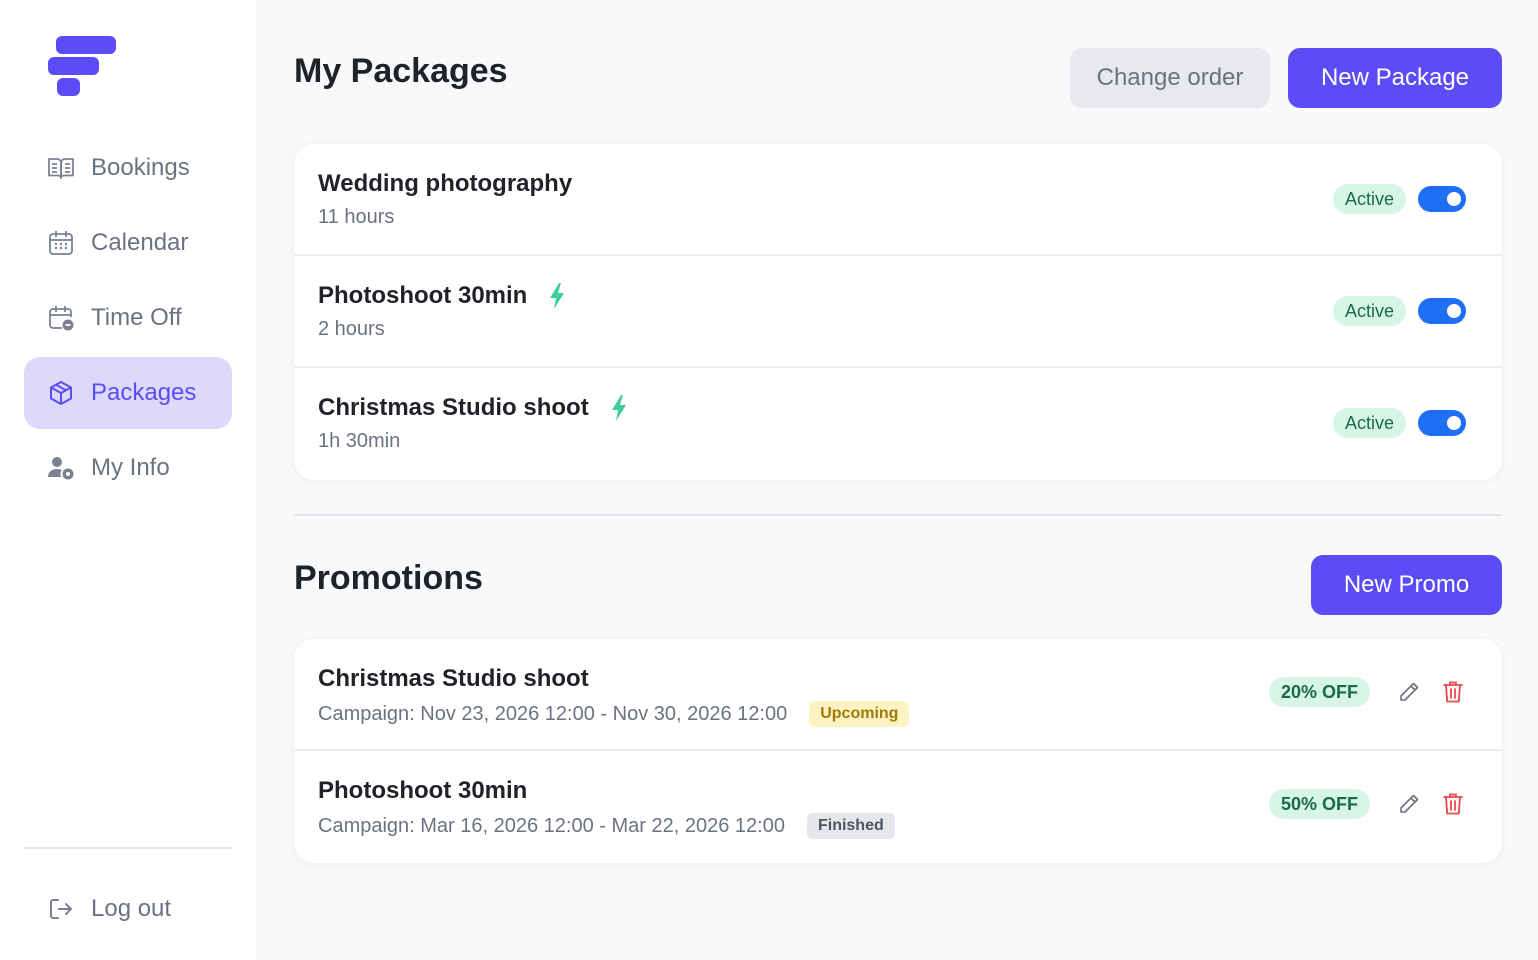 The width and height of the screenshot is (1538, 960). What do you see at coordinates (144, 392) in the screenshot?
I see `sidebar-item-label: Packages` at bounding box center [144, 392].